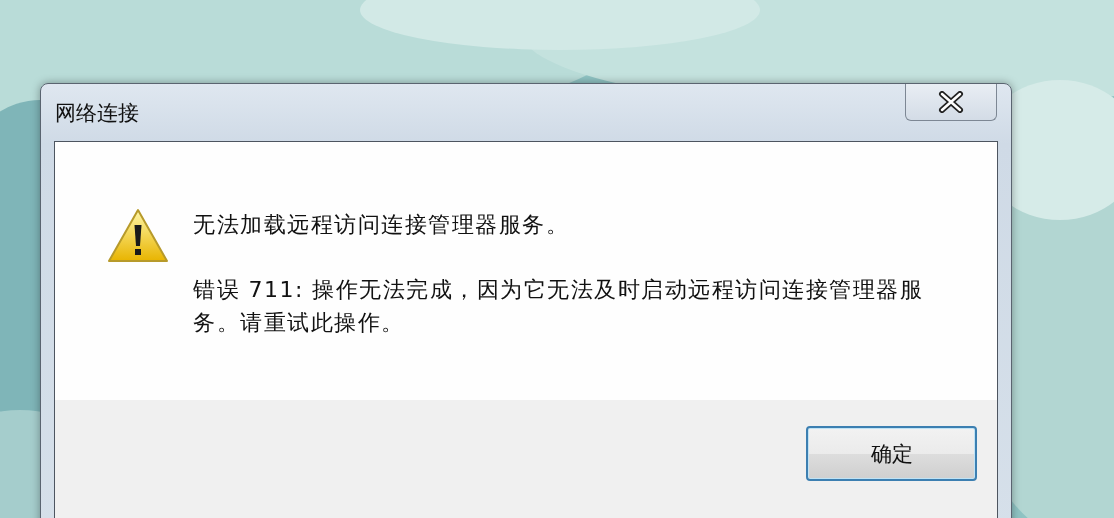 Image resolution: width=1114 pixels, height=518 pixels. I want to click on error-heading: 无法加载远程访问连接管理器服务。, so click(381, 225).